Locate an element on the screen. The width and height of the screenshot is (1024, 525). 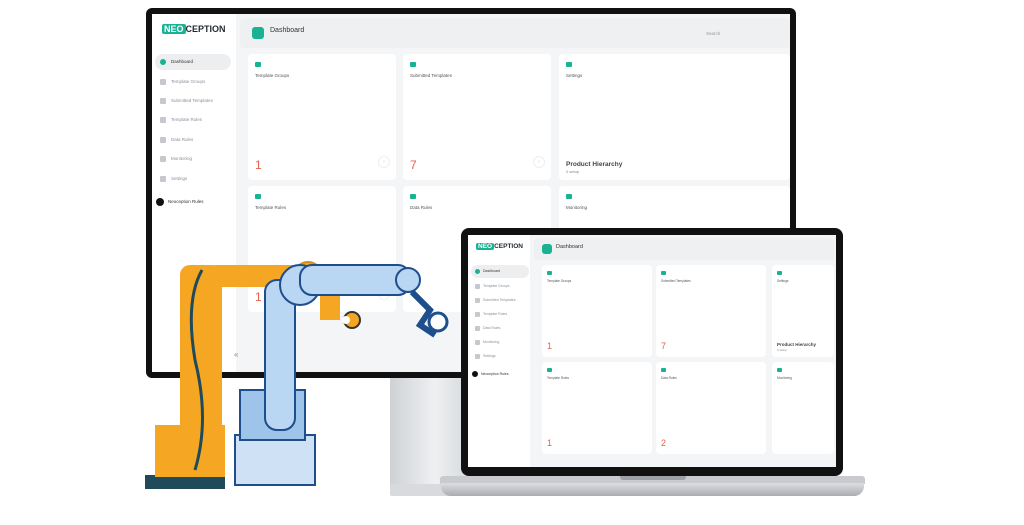
card-template-groups: Template Groups 1 › is located at coordinates (322, 117).